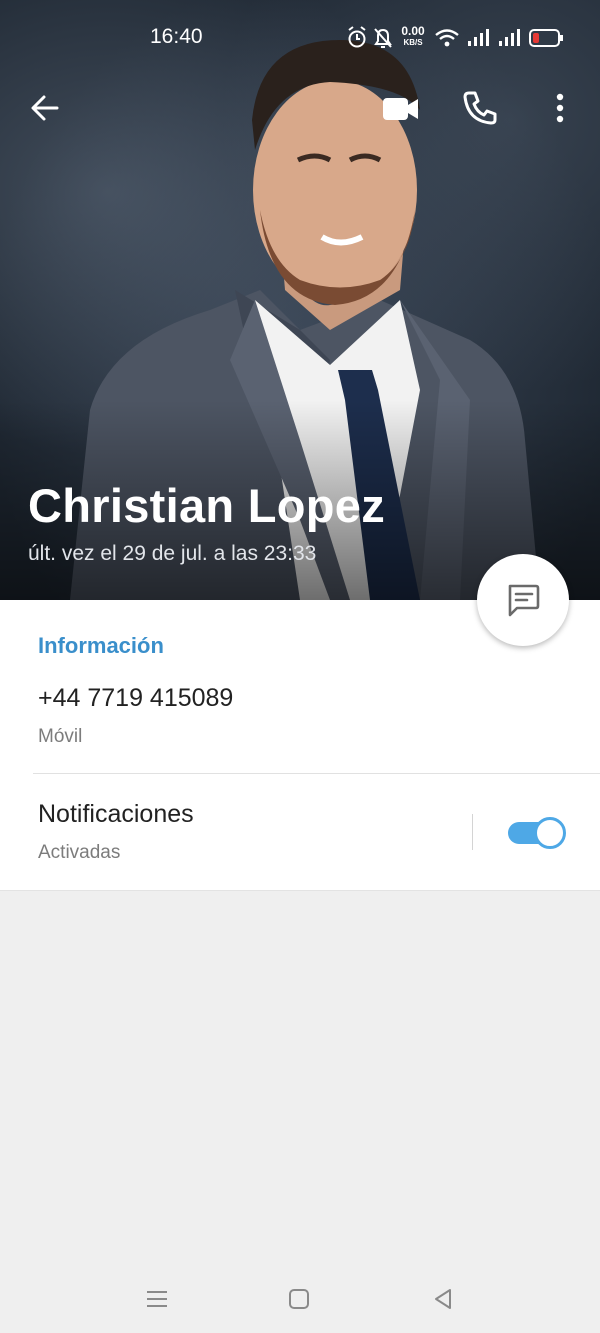  I want to click on phone-number: +44 7719 415089, so click(135, 698).